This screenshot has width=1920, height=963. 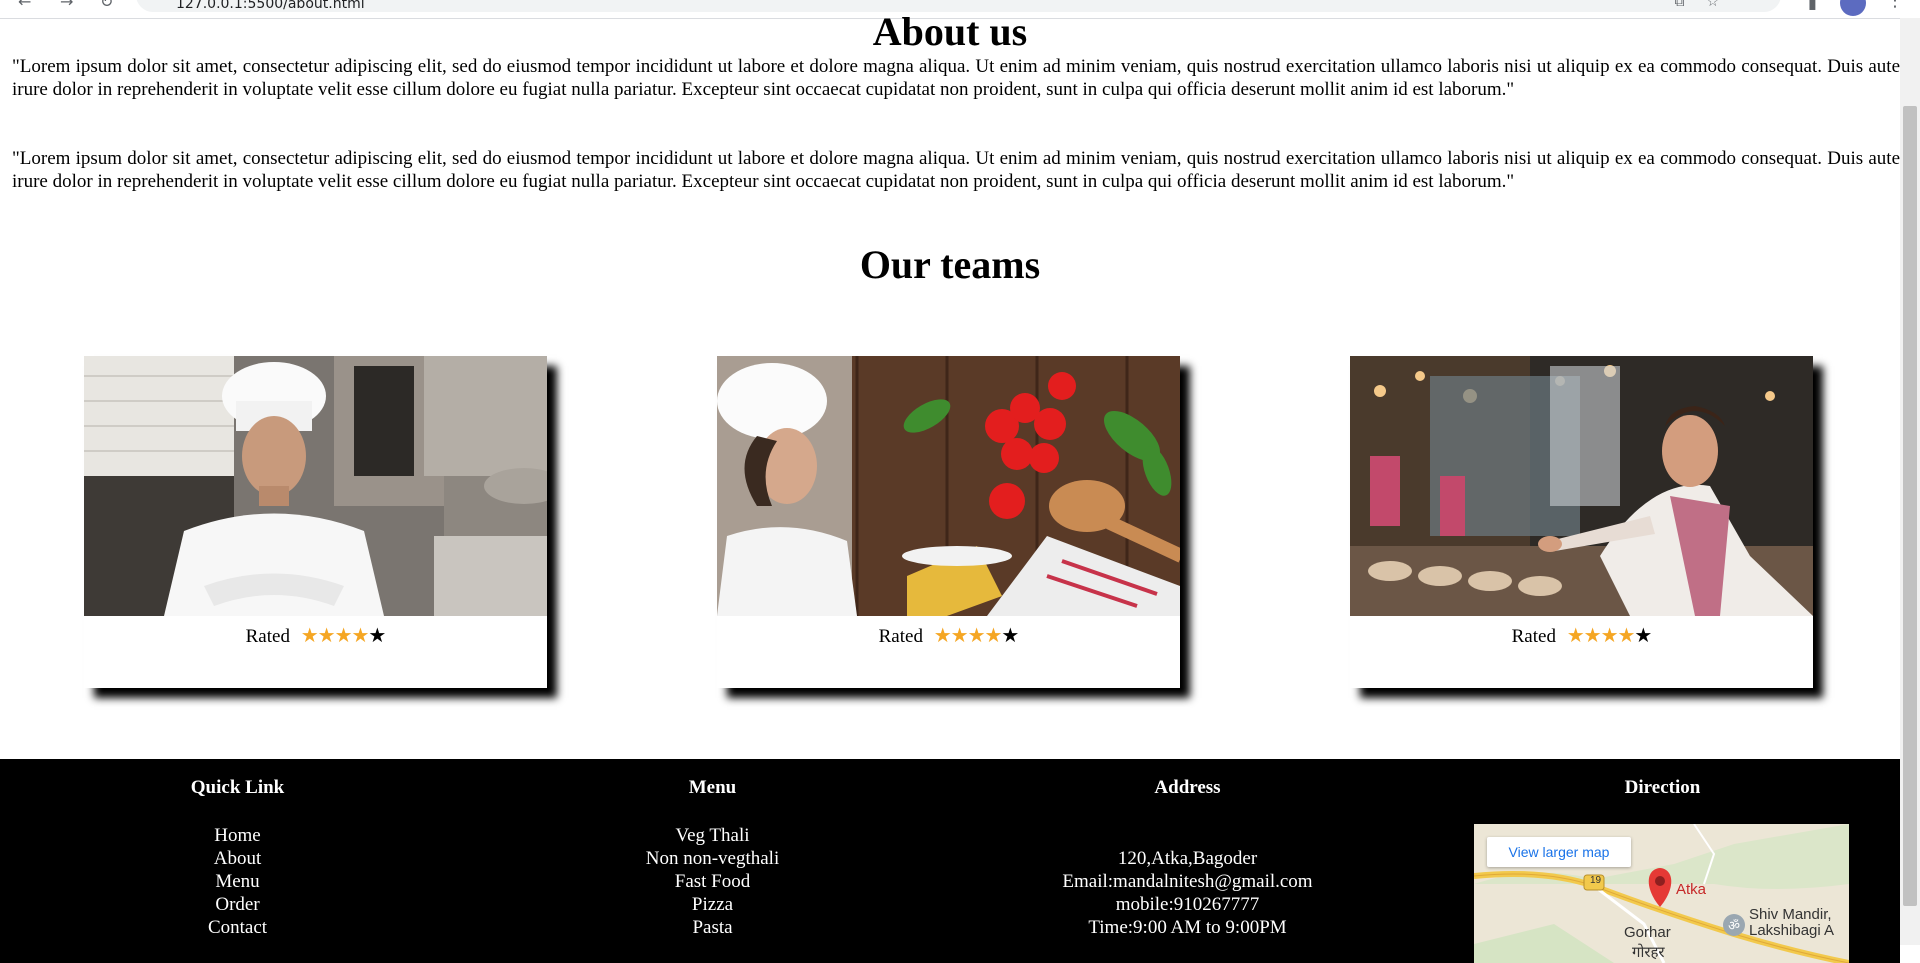 I want to click on mobile-line: mobile:910267777, so click(x=1187, y=904).